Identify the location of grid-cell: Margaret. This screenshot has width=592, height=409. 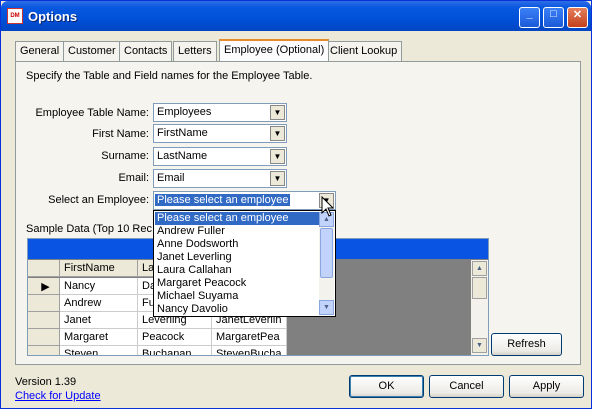
(99, 337).